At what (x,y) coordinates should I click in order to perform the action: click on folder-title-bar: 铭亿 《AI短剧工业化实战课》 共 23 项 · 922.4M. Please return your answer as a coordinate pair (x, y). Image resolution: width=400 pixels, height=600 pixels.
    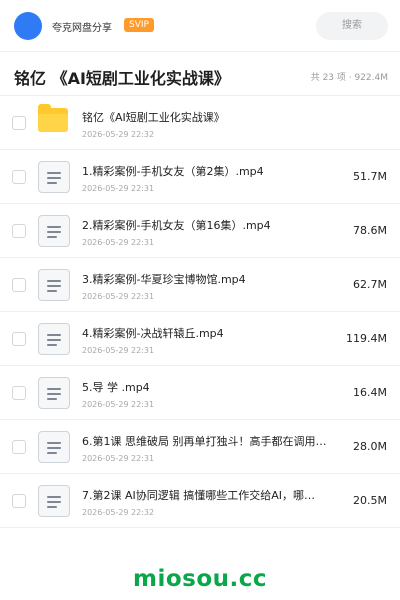
    Looking at the image, I should click on (200, 74).